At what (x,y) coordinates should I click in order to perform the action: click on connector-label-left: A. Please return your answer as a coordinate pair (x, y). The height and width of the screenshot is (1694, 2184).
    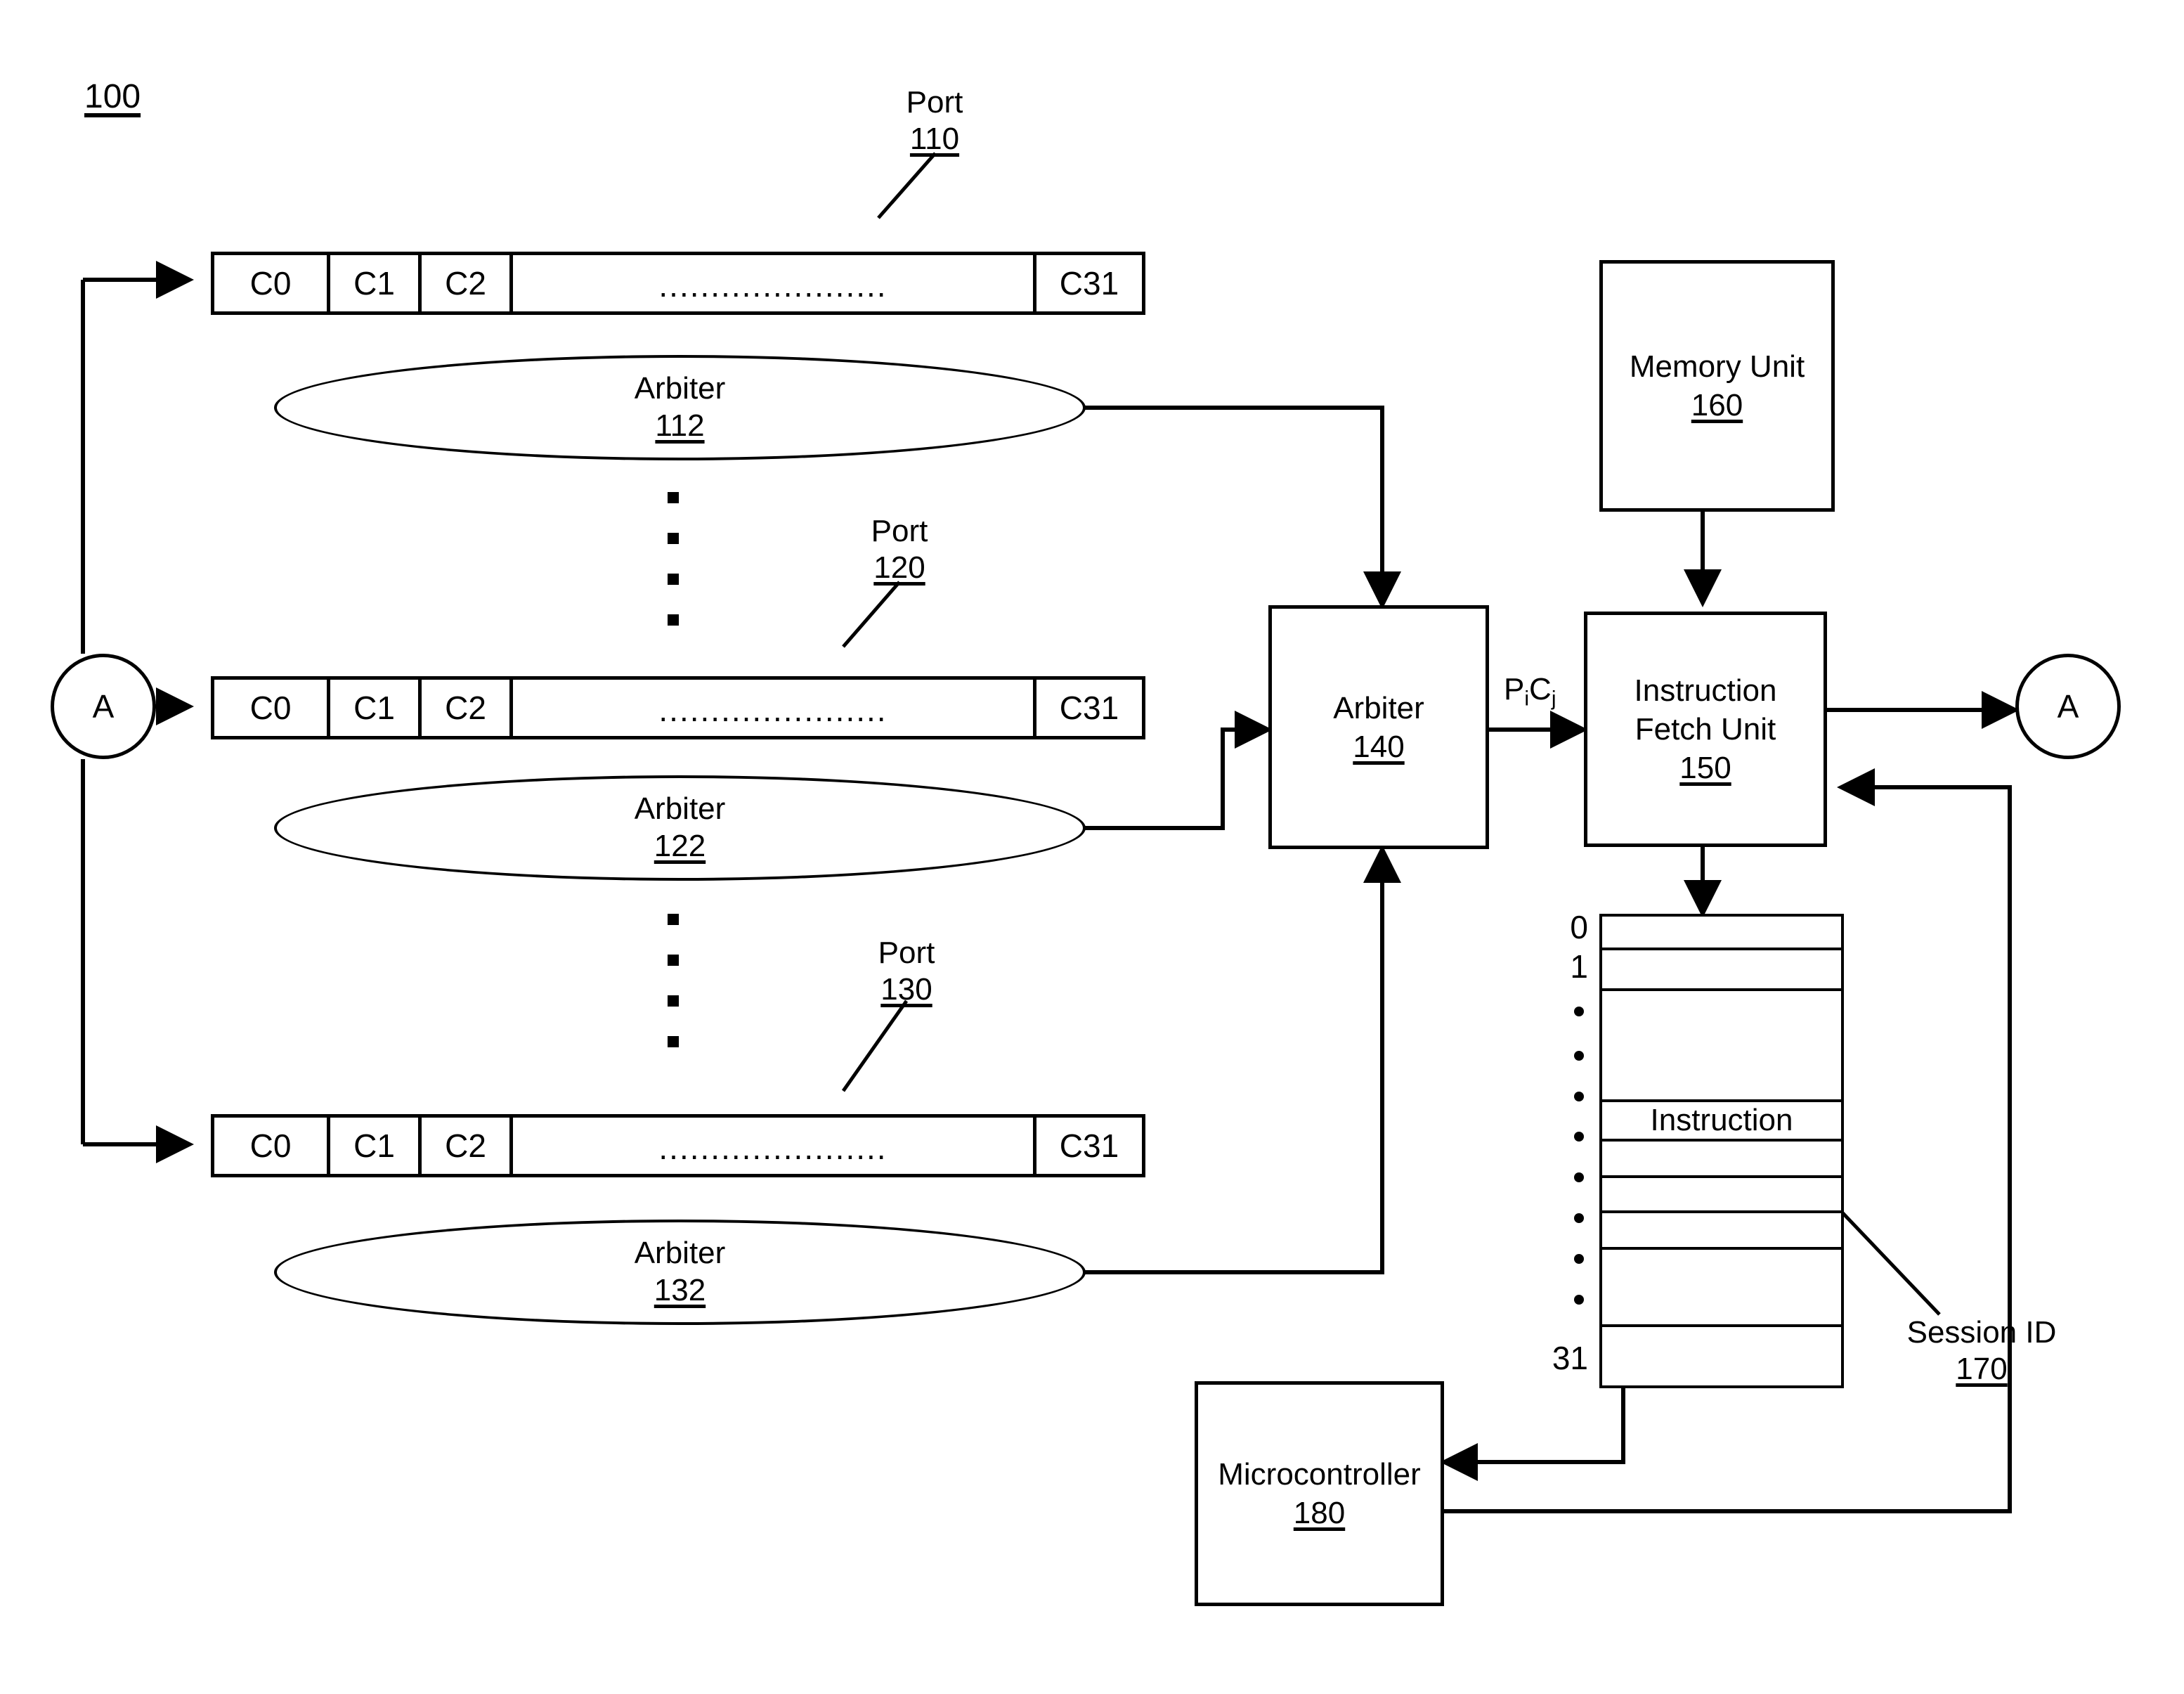
    Looking at the image, I should click on (104, 706).